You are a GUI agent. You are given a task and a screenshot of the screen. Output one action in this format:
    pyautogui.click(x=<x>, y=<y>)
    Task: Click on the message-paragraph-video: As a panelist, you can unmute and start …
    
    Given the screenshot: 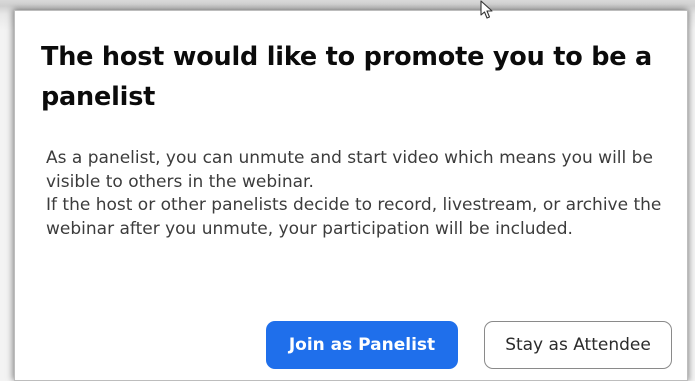 What is the action you would take?
    pyautogui.click(x=349, y=170)
    